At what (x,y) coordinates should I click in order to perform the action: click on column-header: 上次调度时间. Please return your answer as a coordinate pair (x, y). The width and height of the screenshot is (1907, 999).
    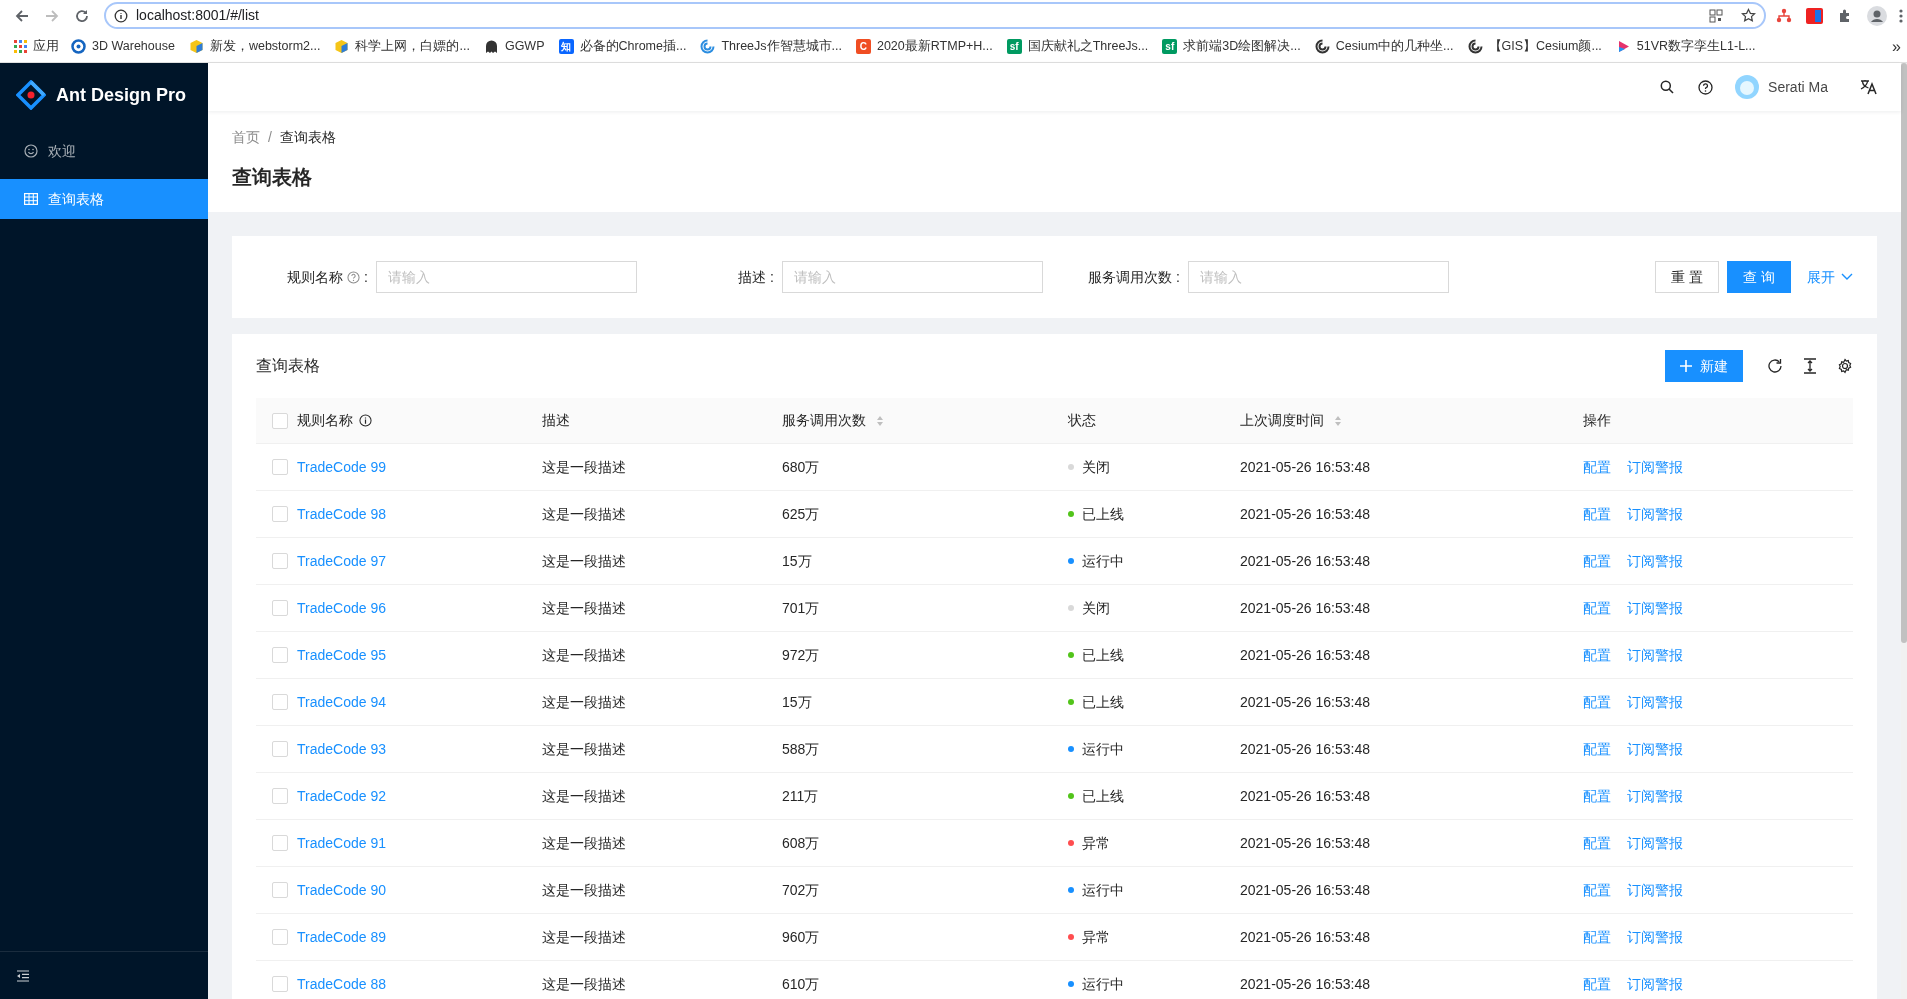
    Looking at the image, I should click on (1282, 420).